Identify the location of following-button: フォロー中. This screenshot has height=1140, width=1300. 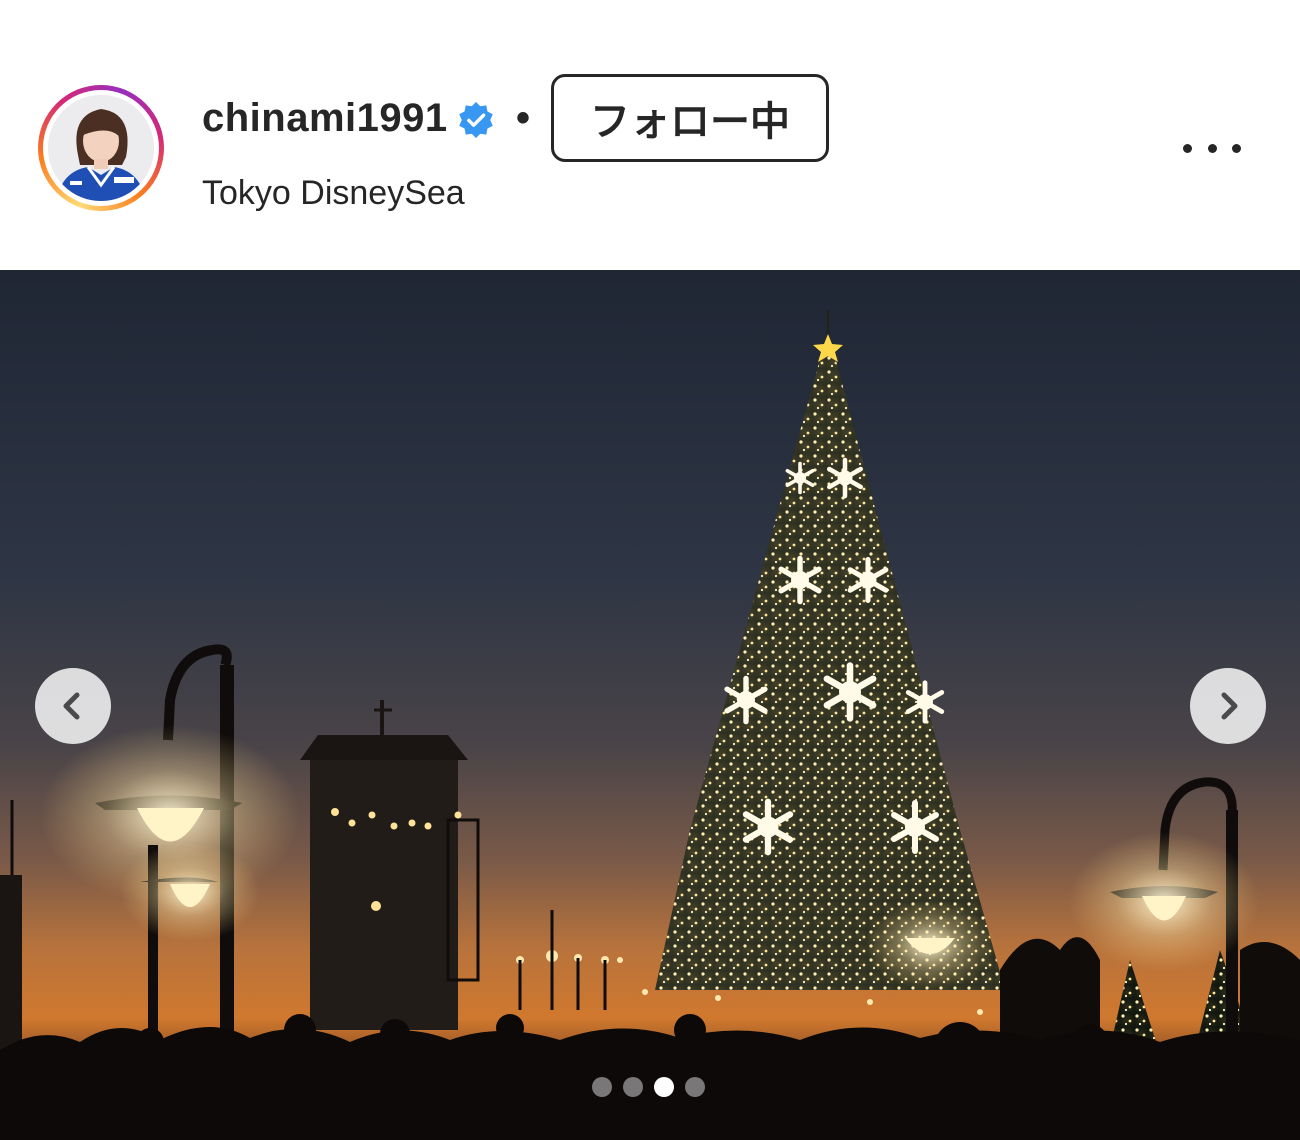
(690, 118).